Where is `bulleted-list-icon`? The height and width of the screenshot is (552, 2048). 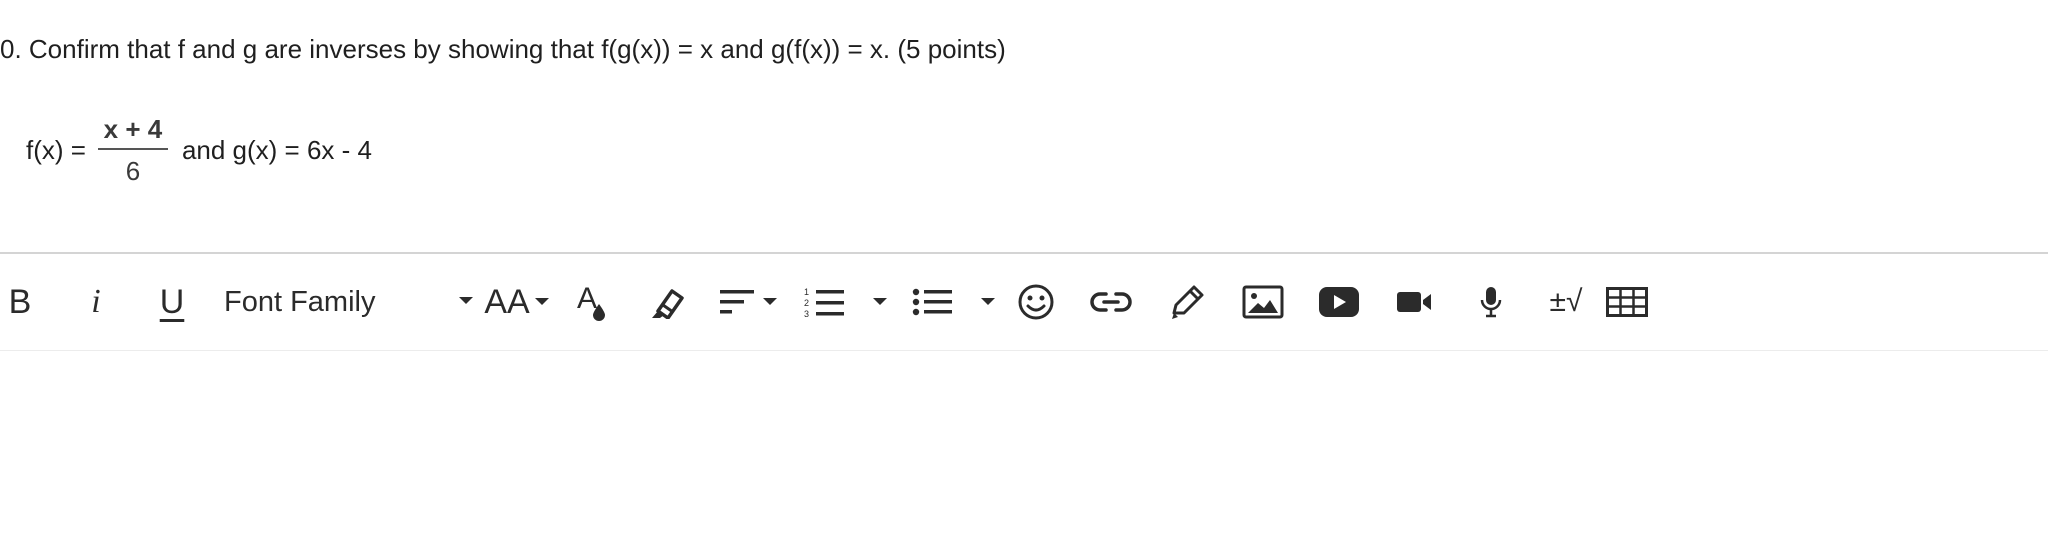
bulleted-list-icon is located at coordinates (932, 302).